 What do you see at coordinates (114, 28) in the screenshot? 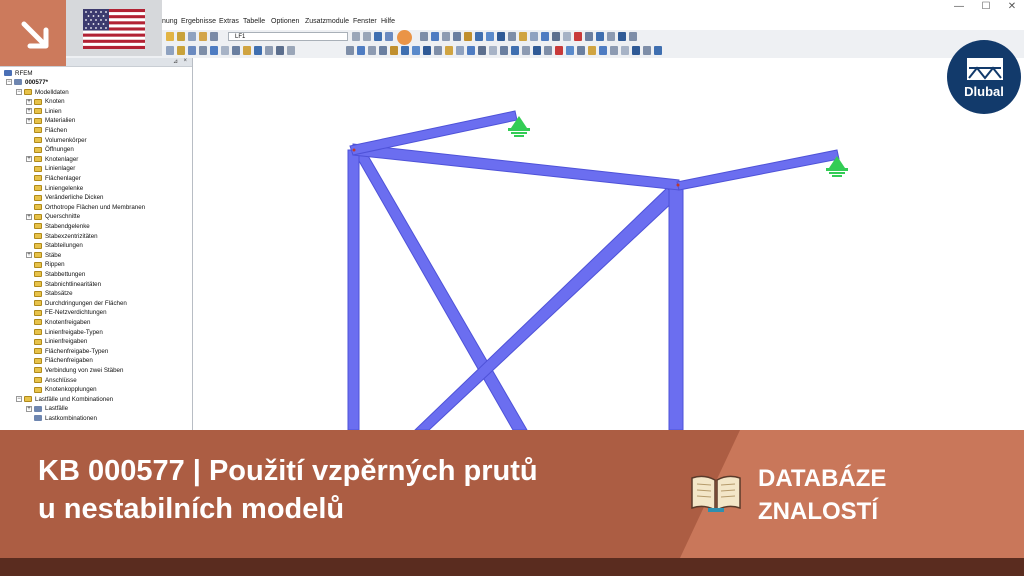
I see `language-tile` at bounding box center [114, 28].